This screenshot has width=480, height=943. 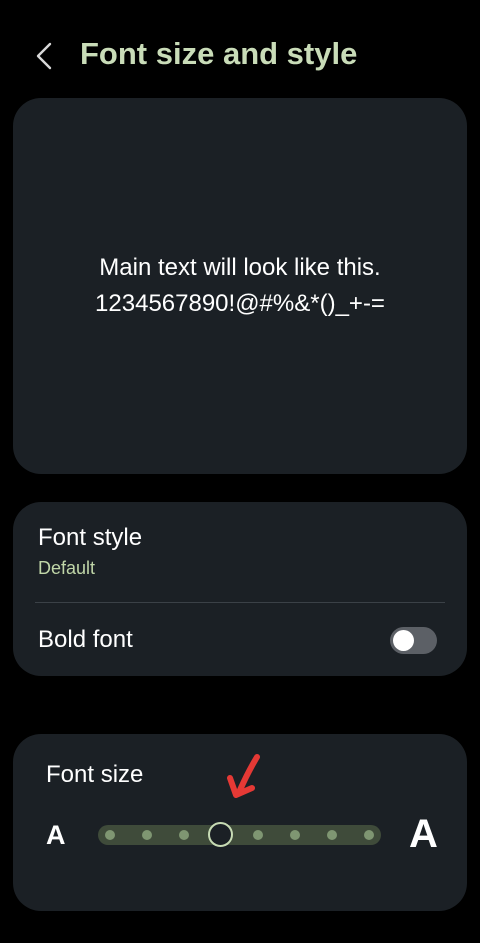 I want to click on back-button, so click(x=46, y=56).